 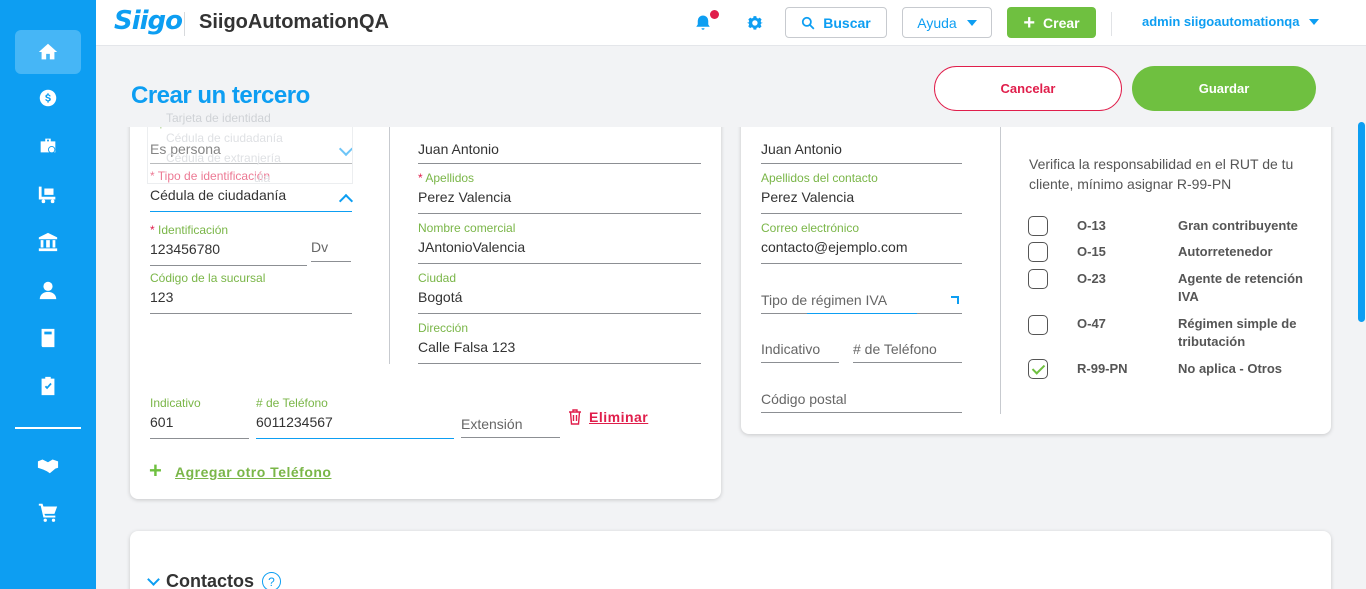 I want to click on checkbox-r-99-pn, so click(x=1038, y=369).